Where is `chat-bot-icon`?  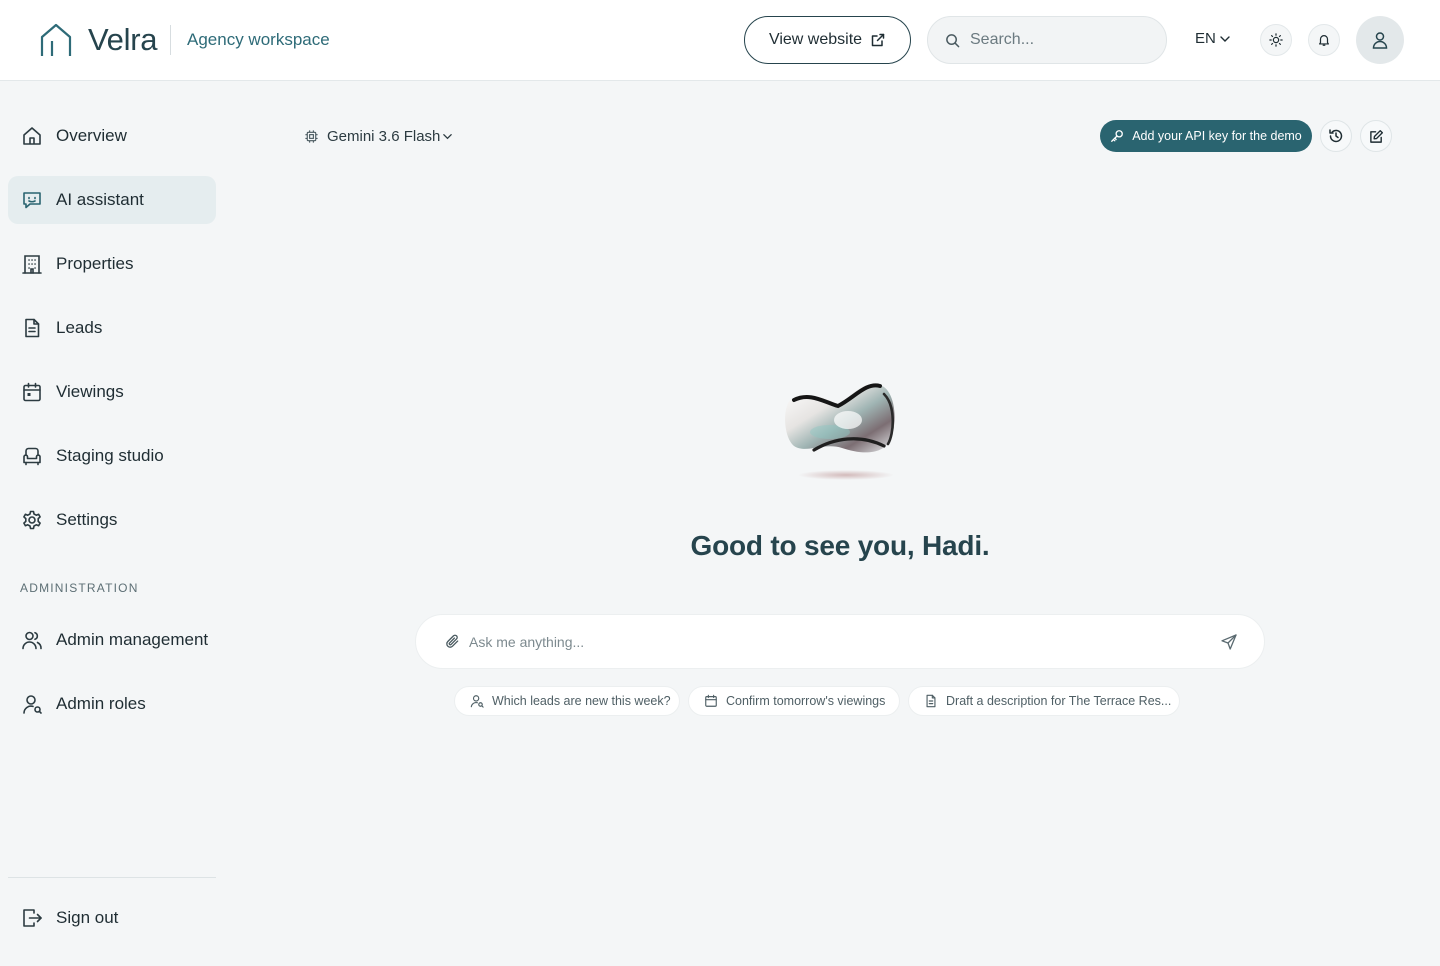
chat-bot-icon is located at coordinates (32, 200).